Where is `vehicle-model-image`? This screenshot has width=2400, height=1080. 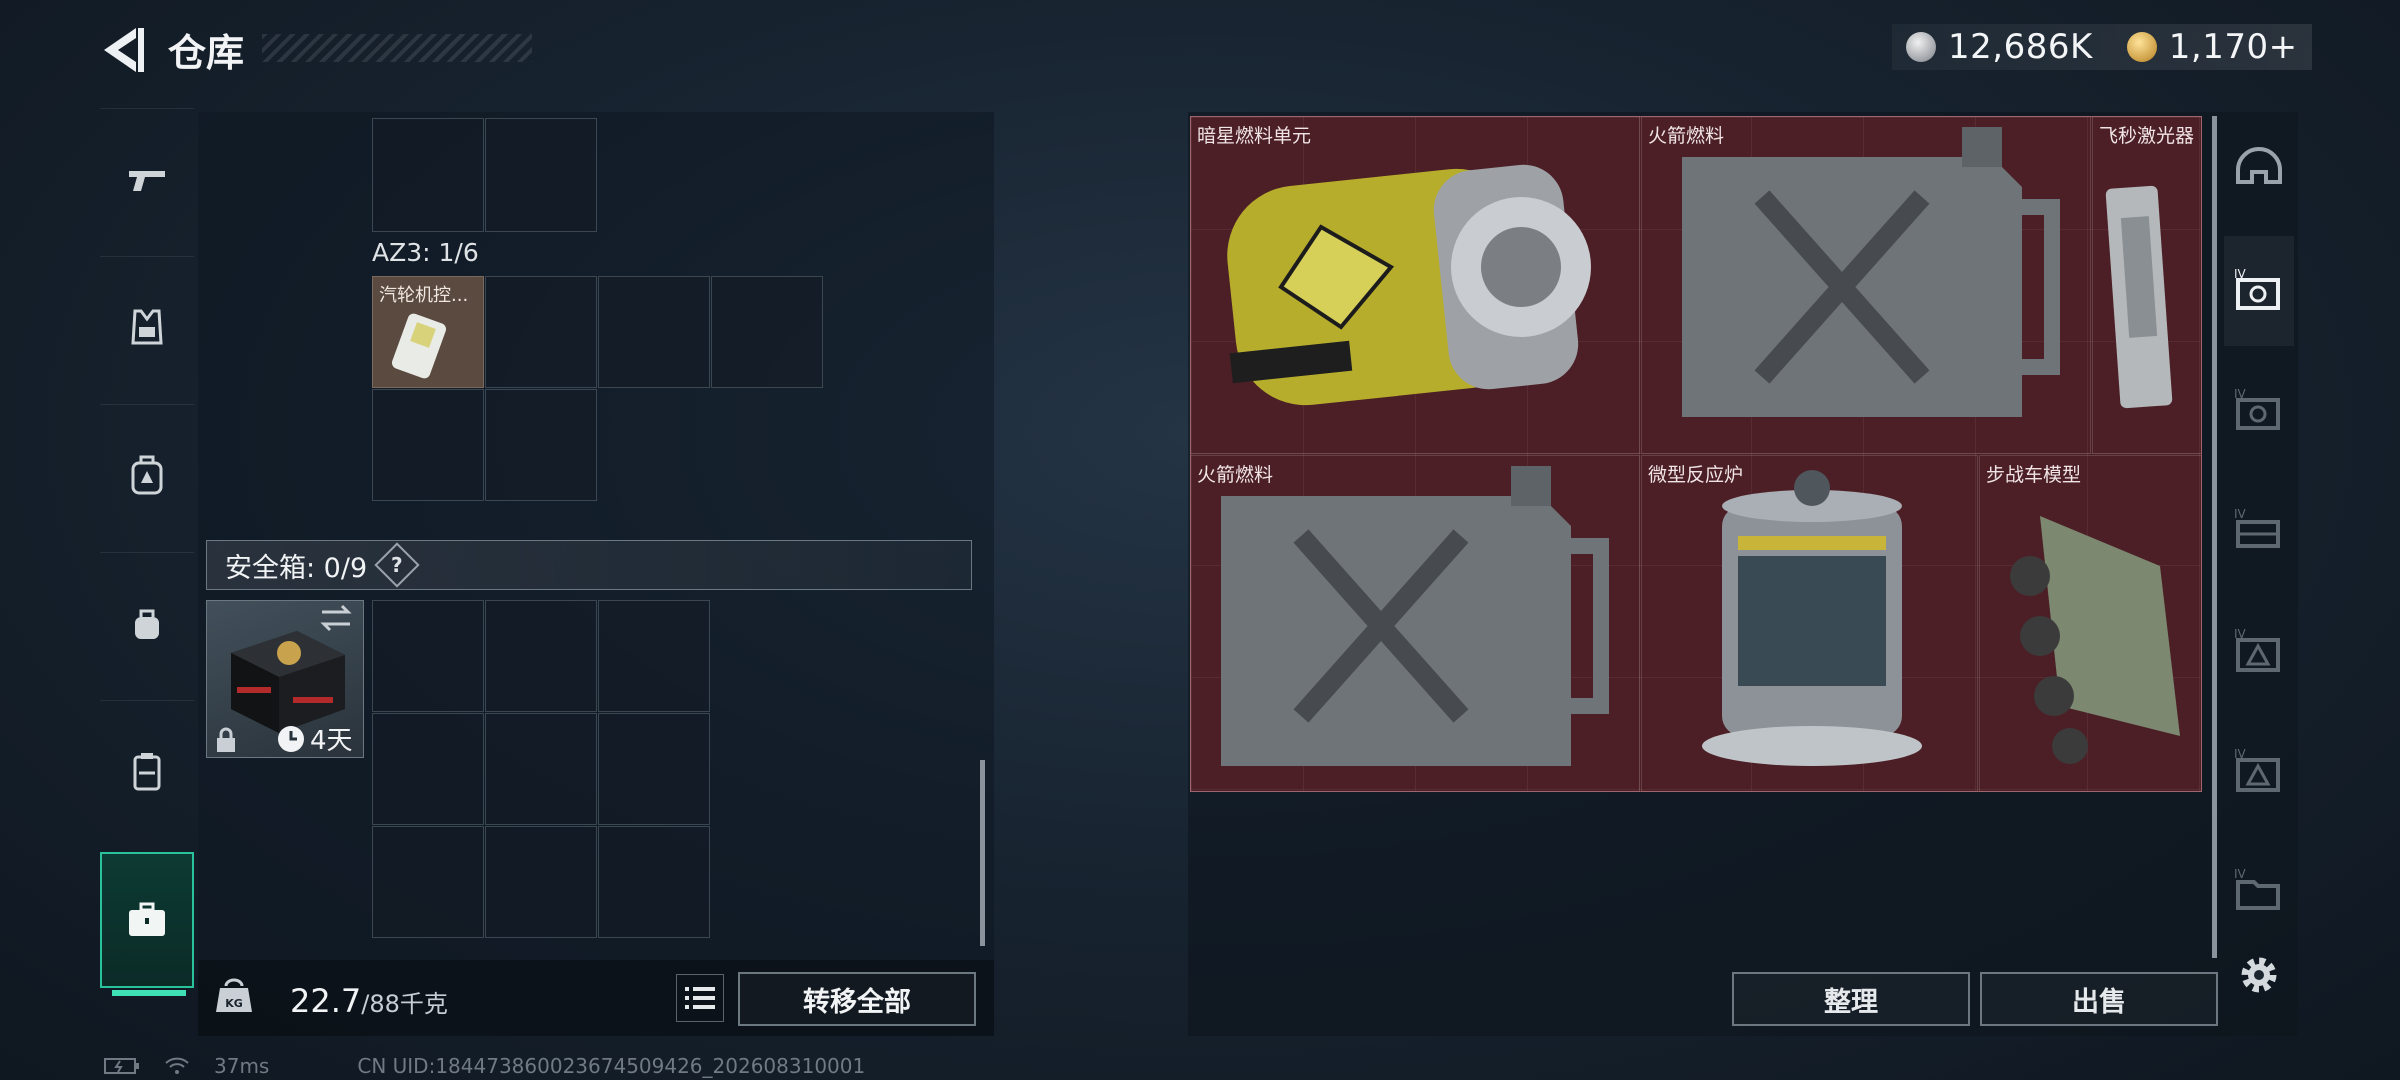 vehicle-model-image is located at coordinates (2095, 640).